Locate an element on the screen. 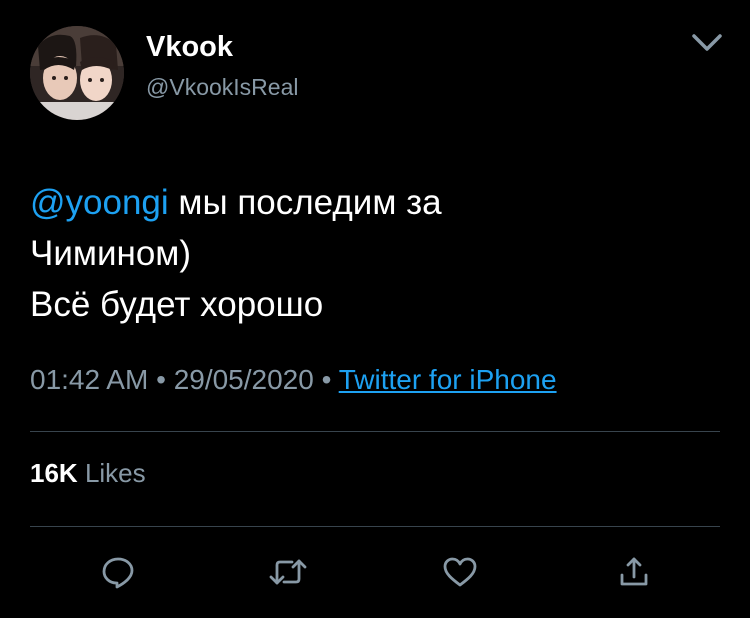 This screenshot has height=618, width=750. mention-link: @yoongi is located at coordinates (99, 202).